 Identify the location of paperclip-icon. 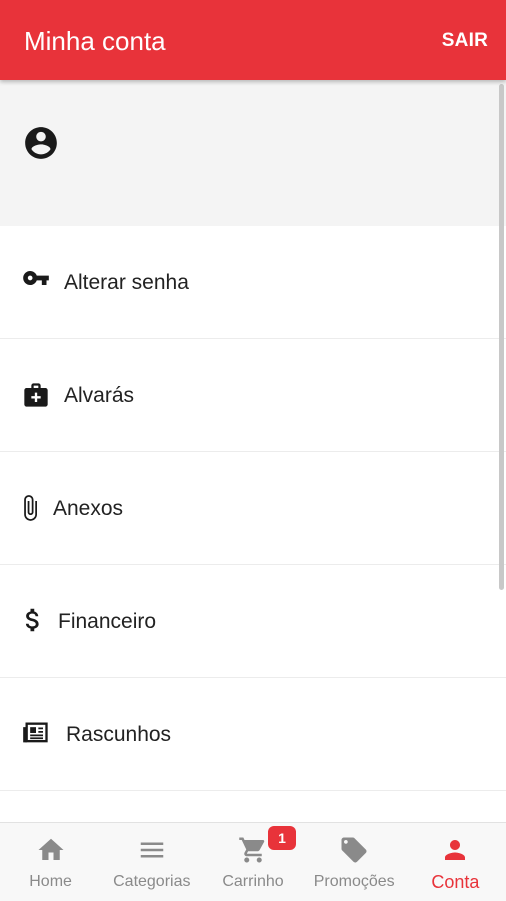
(30, 508).